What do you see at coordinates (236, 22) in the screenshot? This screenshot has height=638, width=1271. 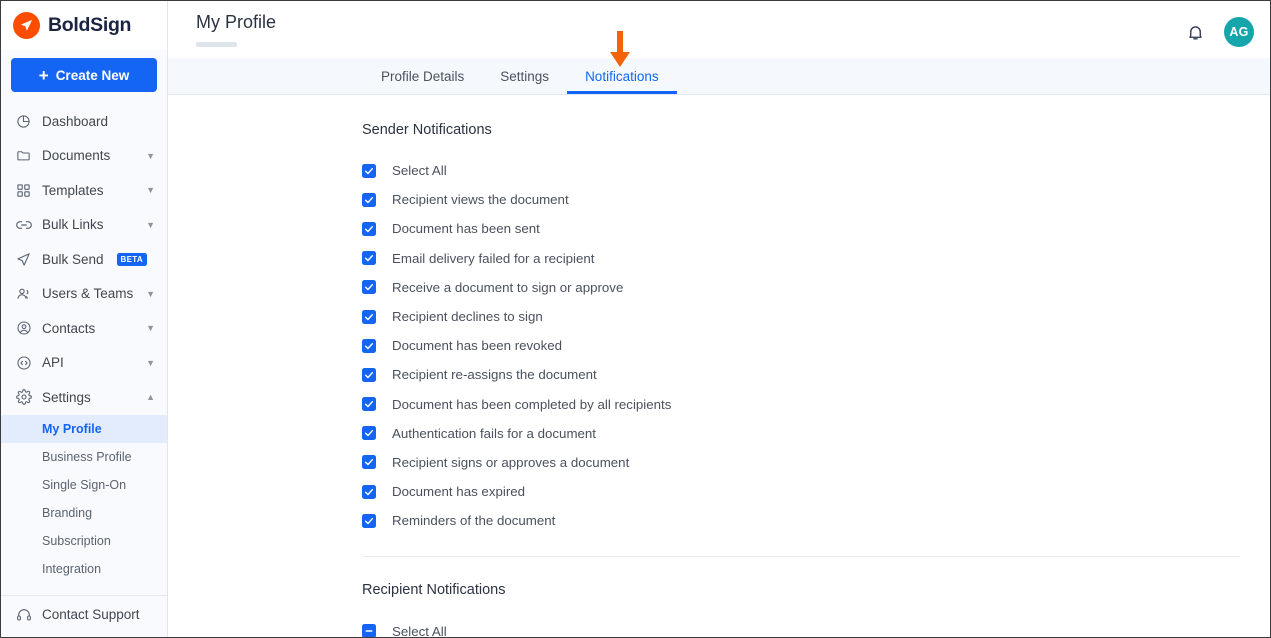 I see `page-title: My Profile` at bounding box center [236, 22].